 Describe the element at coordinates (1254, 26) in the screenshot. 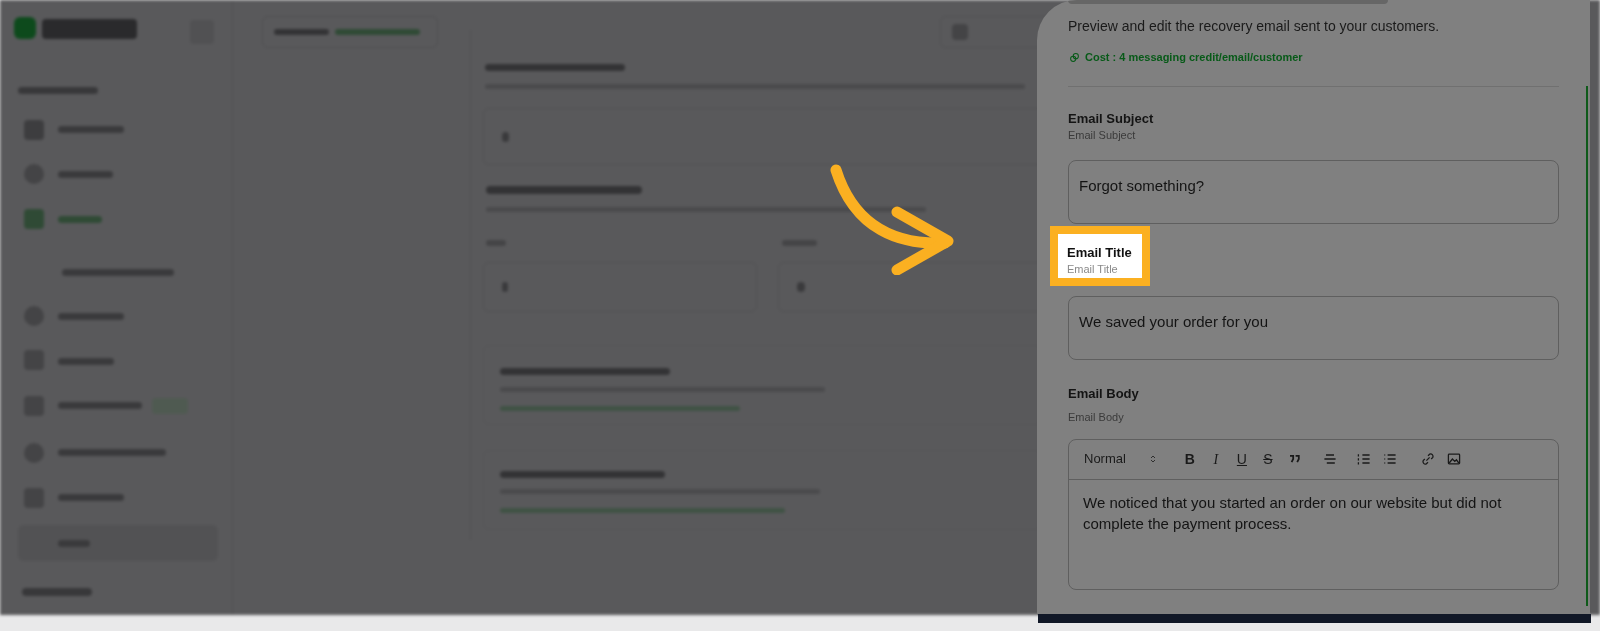

I see `panel-subtitle: Preview and edit the recovery email sent to your customers.` at that location.